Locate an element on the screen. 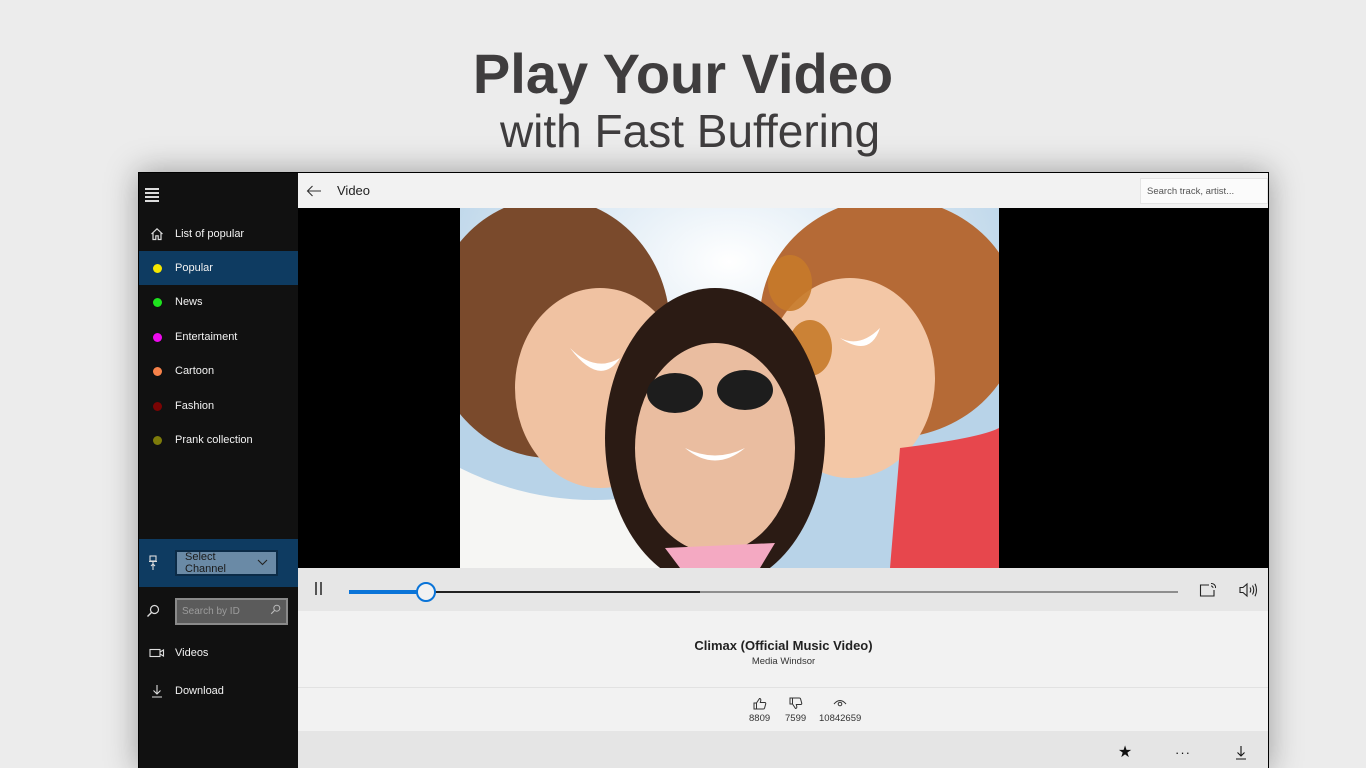 The height and width of the screenshot is (768, 1366). search-by-id-input is located at coordinates (222, 611).